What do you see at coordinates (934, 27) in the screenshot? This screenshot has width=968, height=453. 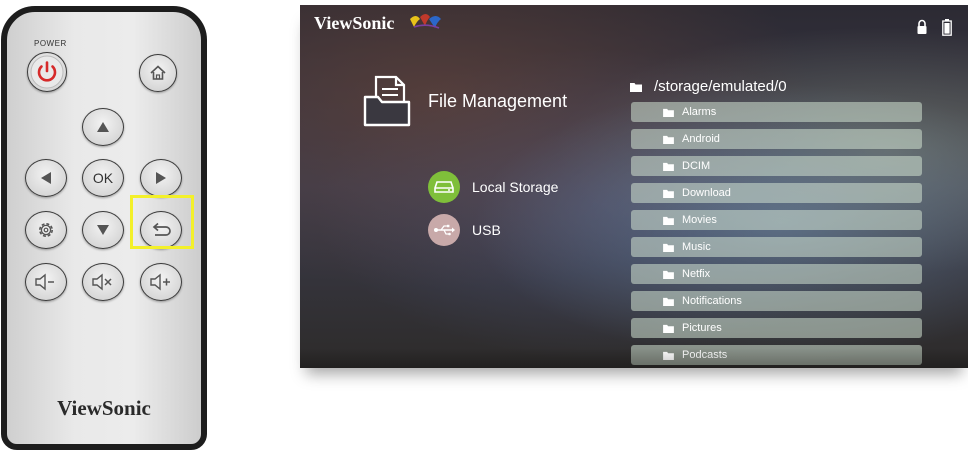 I see `status-icons` at bounding box center [934, 27].